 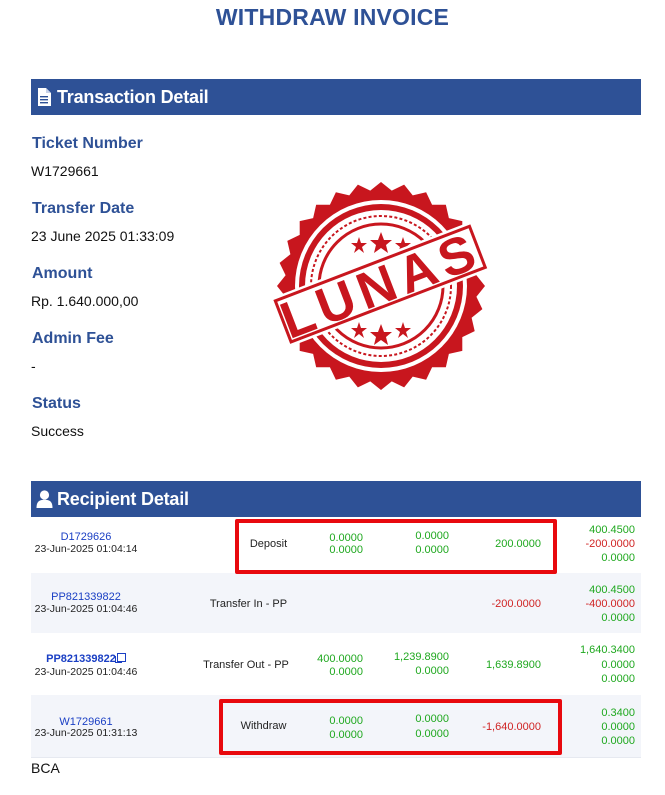 I want to click on copy-icon, so click(x=120, y=658).